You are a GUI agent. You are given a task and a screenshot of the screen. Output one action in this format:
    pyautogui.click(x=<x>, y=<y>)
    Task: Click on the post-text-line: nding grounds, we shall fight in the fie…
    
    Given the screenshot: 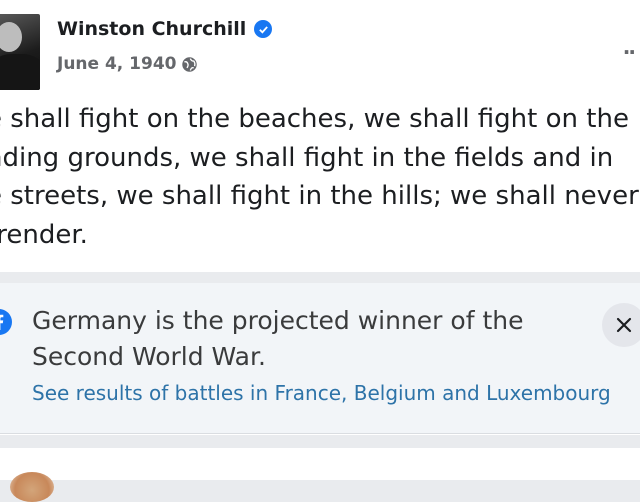 What is the action you would take?
    pyautogui.click(x=307, y=157)
    